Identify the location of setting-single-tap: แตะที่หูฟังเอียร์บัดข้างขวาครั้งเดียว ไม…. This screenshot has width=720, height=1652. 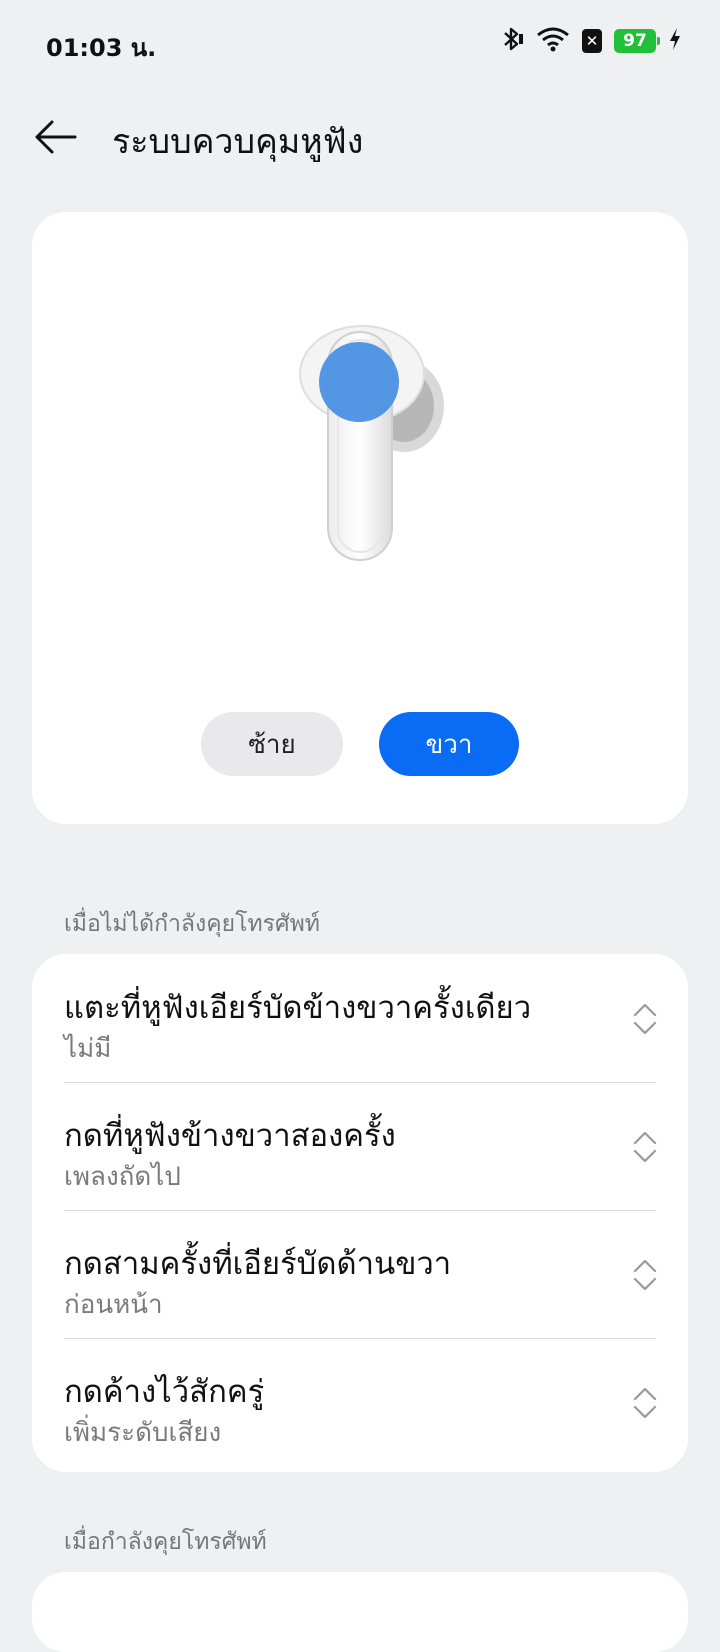
(360, 1018).